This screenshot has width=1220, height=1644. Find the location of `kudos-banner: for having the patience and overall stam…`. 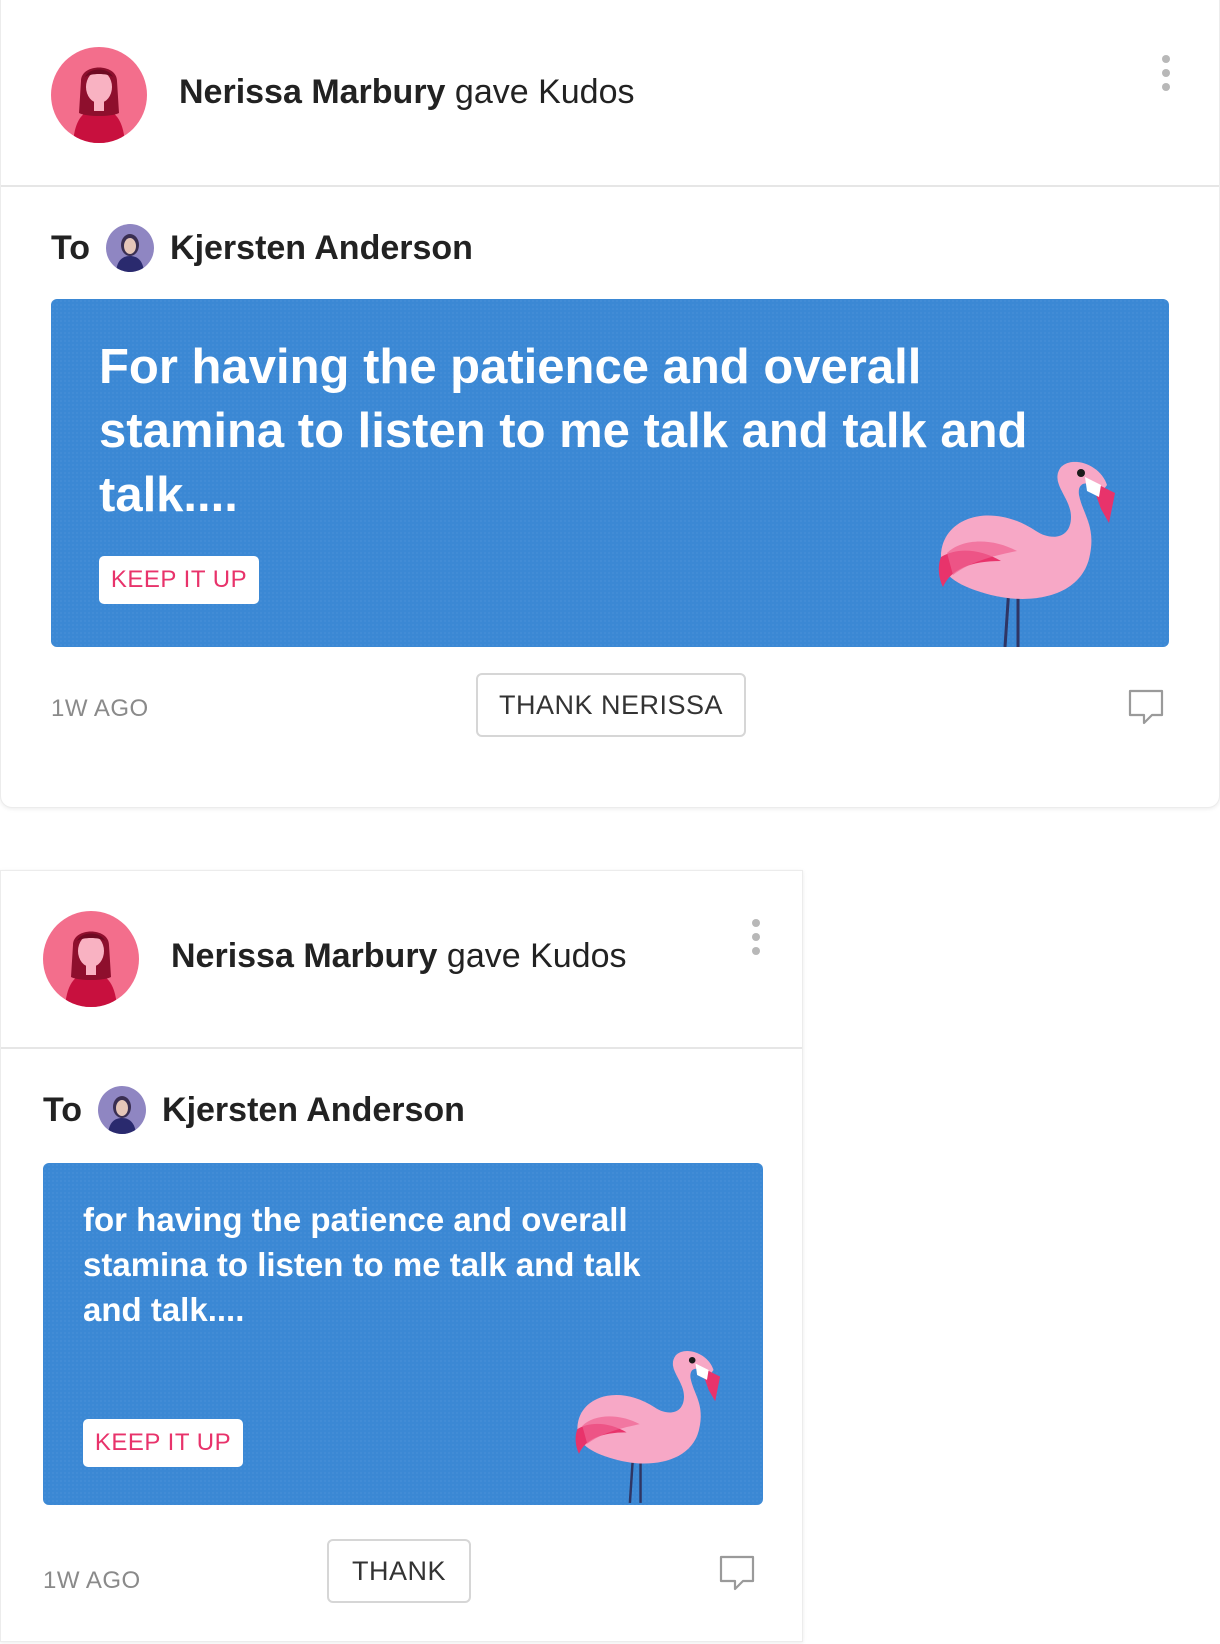

kudos-banner: for having the patience and overall stam… is located at coordinates (403, 1334).